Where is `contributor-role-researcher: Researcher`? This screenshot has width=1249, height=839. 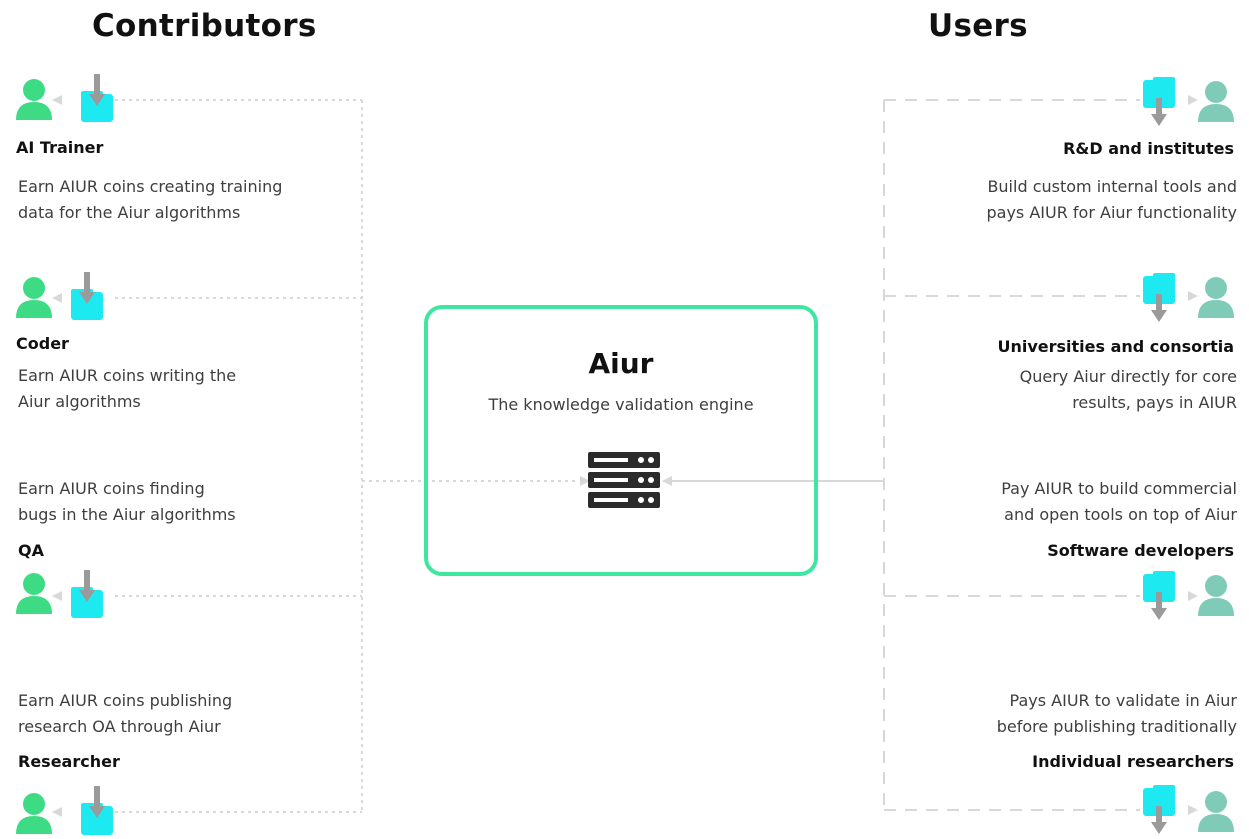
contributor-role-researcher: Researcher is located at coordinates (69, 761).